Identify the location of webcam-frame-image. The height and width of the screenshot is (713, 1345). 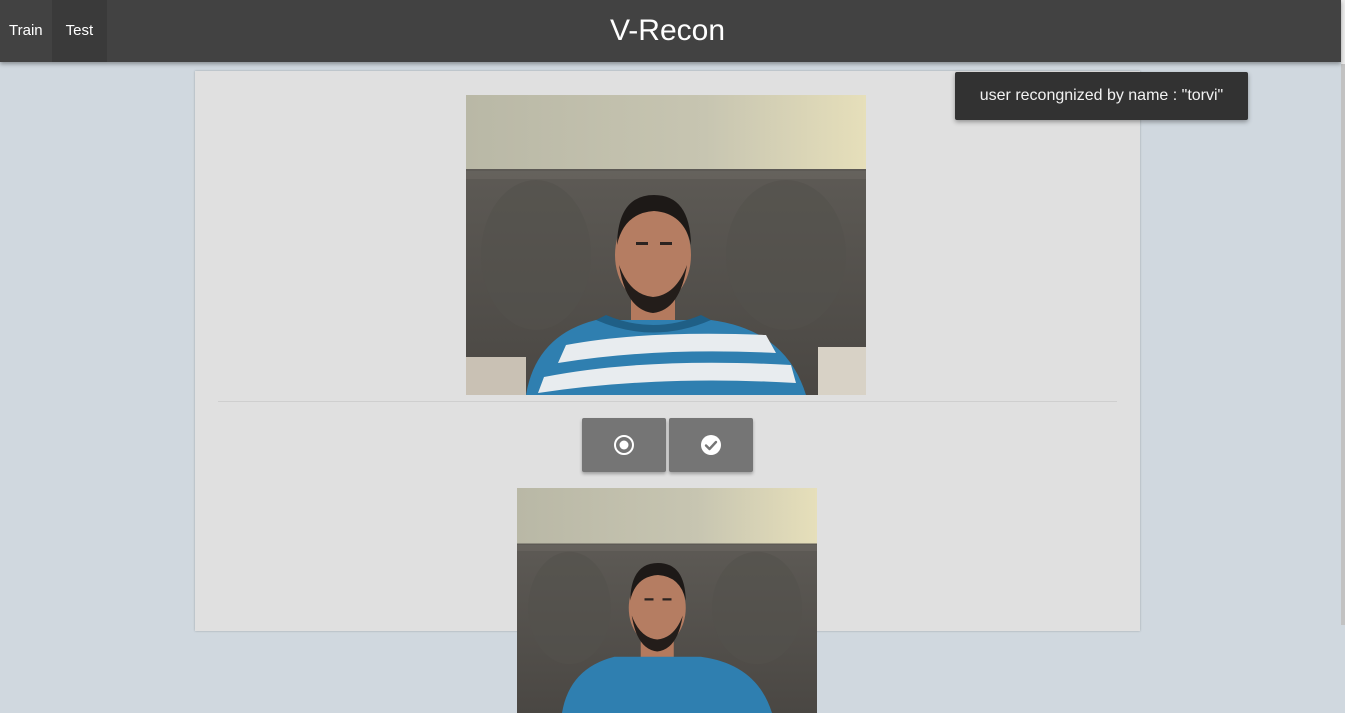
(666, 245).